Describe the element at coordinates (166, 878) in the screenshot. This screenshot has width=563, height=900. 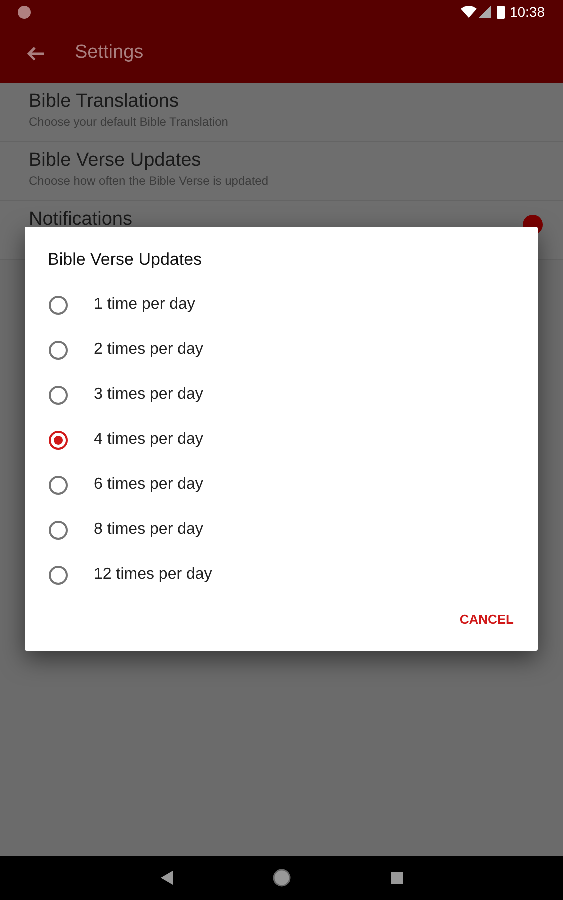
I see `back-triangle-icon` at that location.